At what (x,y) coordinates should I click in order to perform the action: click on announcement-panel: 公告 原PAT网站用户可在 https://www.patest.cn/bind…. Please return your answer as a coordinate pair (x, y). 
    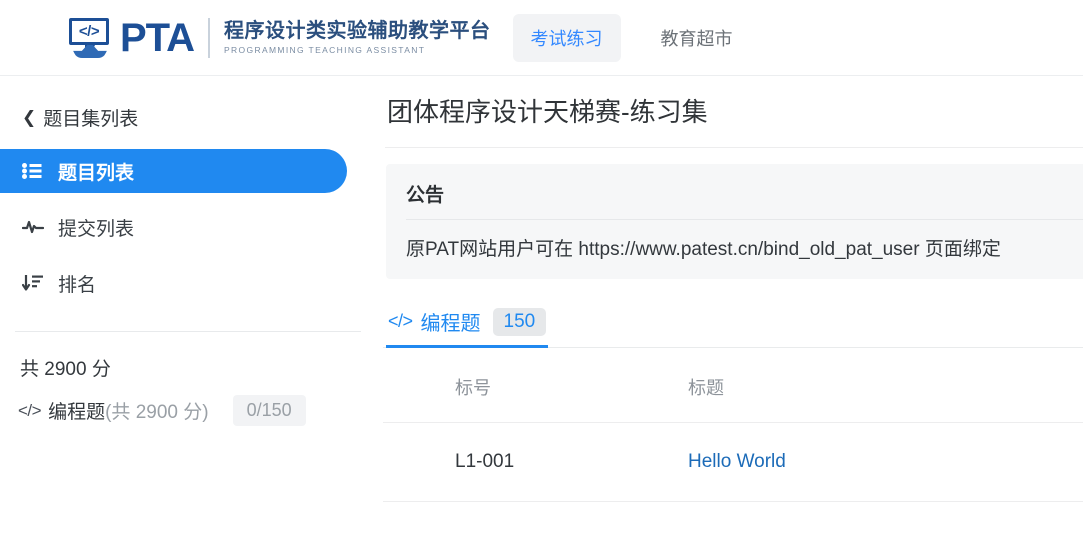
    Looking at the image, I should click on (734, 221).